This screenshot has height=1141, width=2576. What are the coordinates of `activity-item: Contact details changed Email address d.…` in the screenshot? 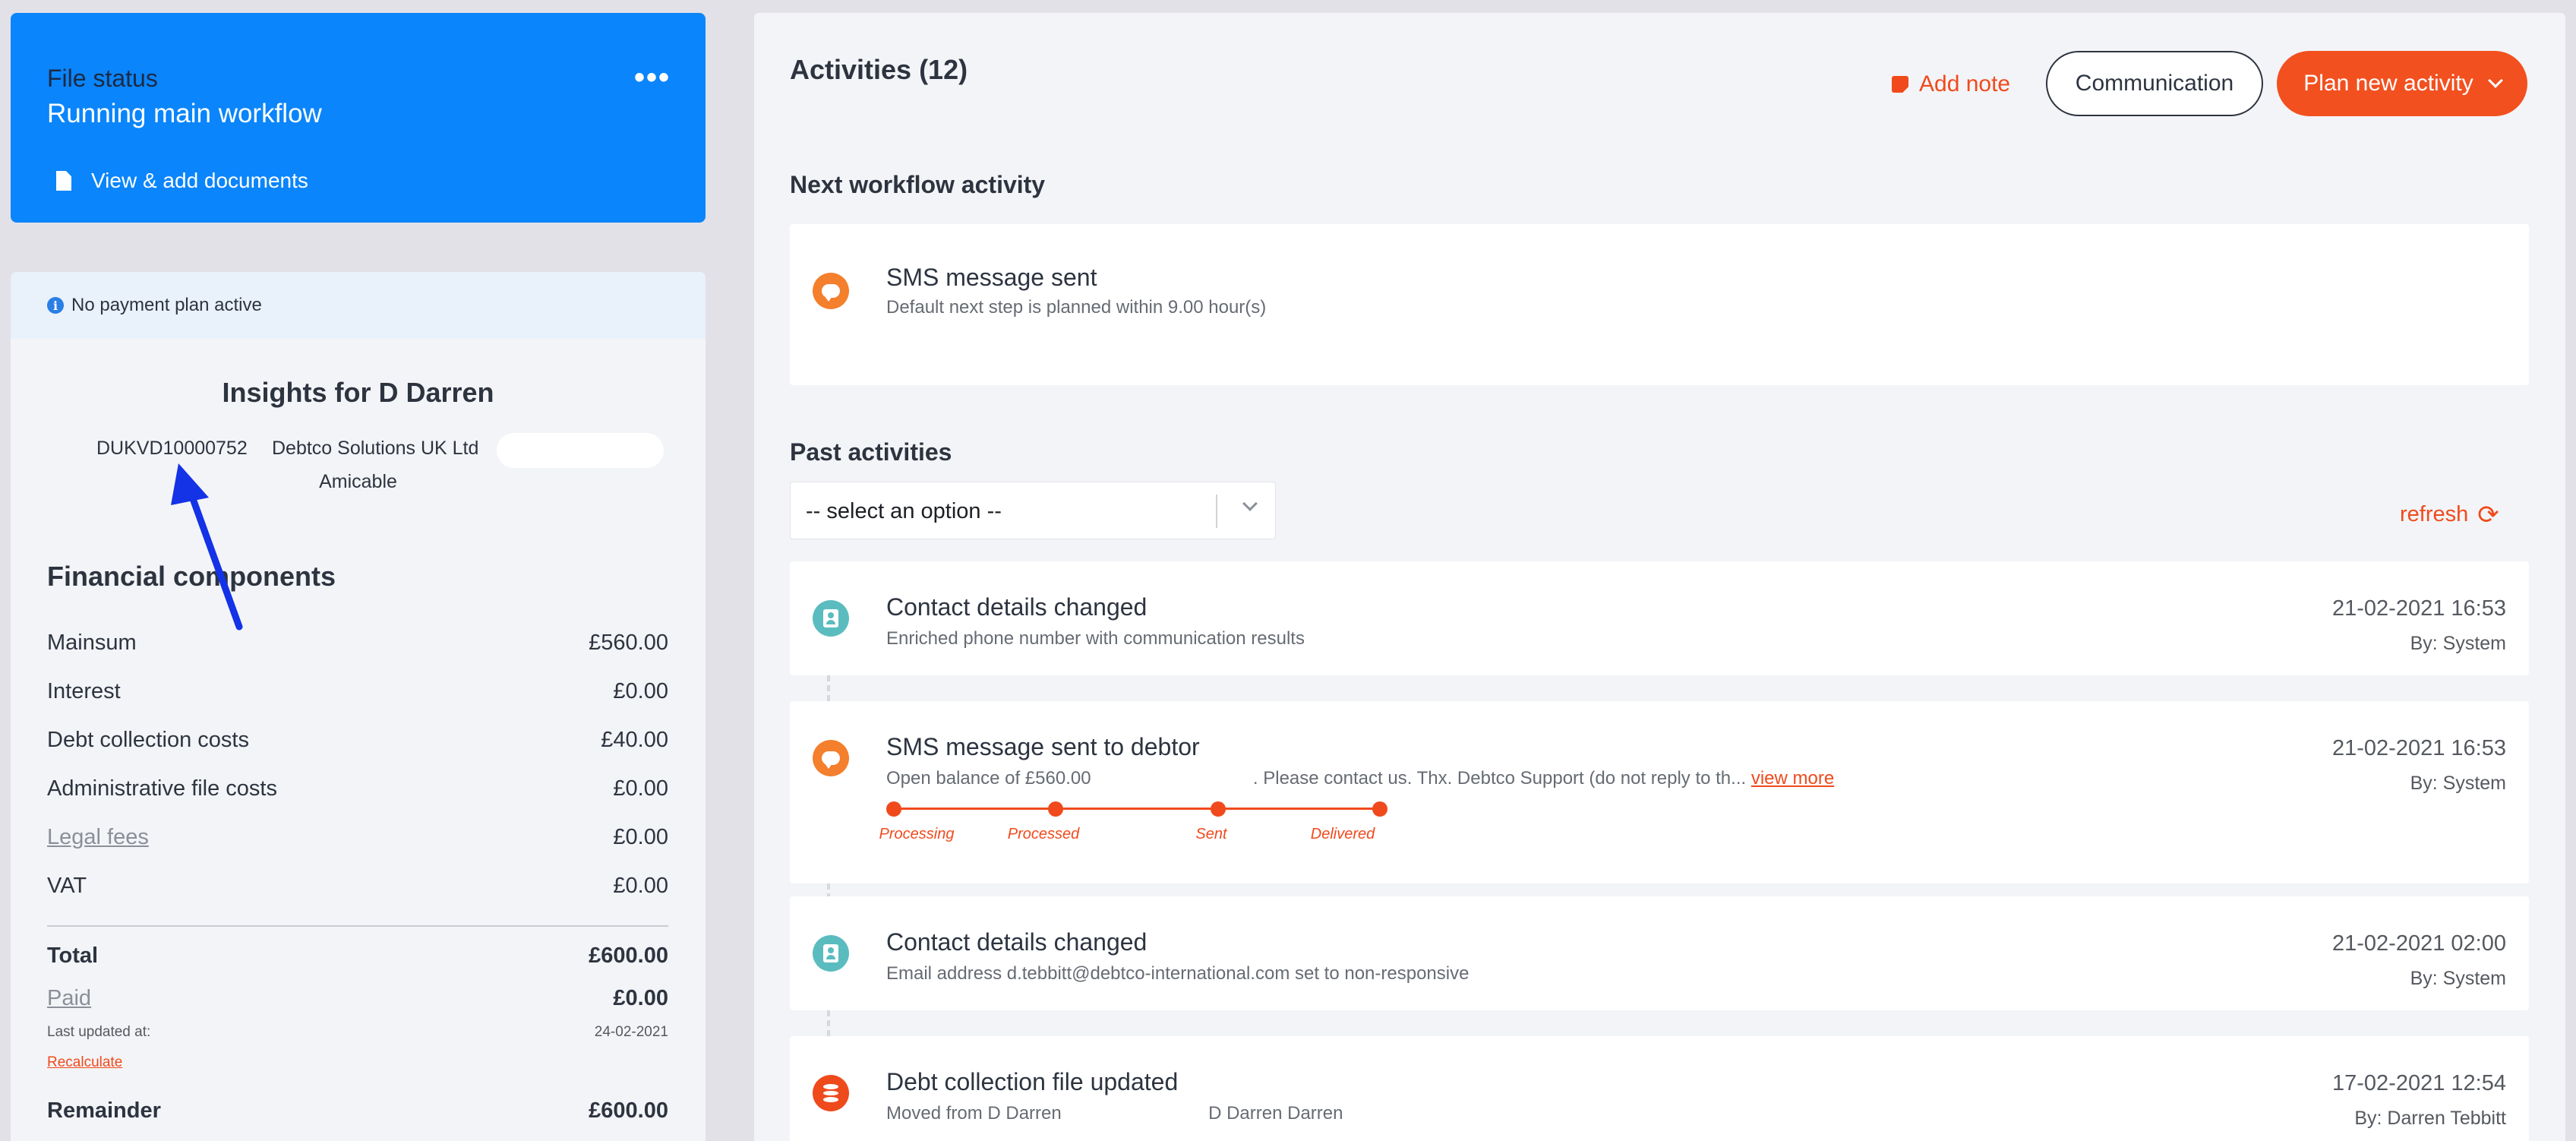 It's located at (1659, 953).